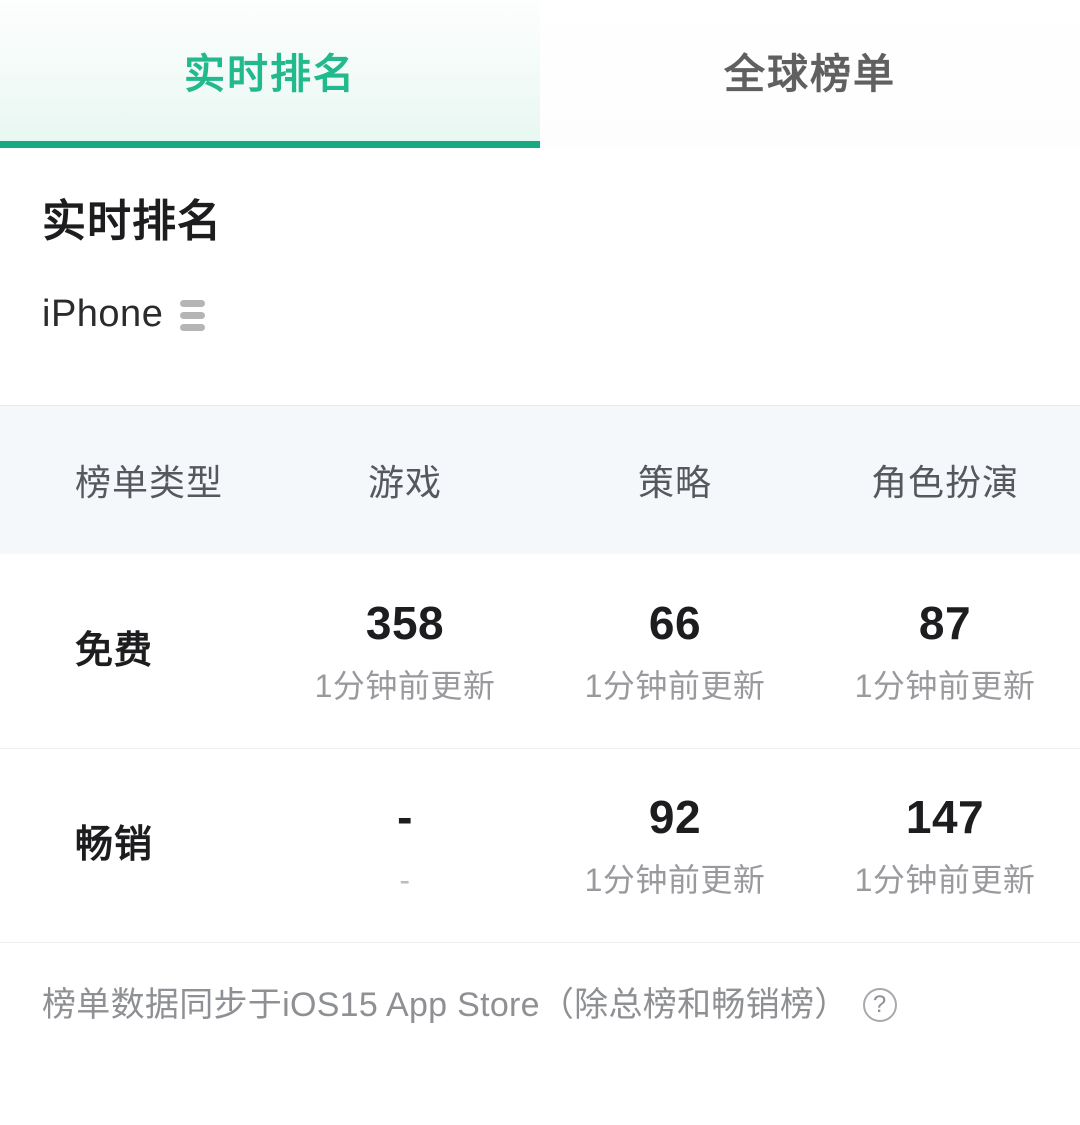  Describe the element at coordinates (675, 623) in the screenshot. I see `cell-free-strategy-value: 66` at that location.